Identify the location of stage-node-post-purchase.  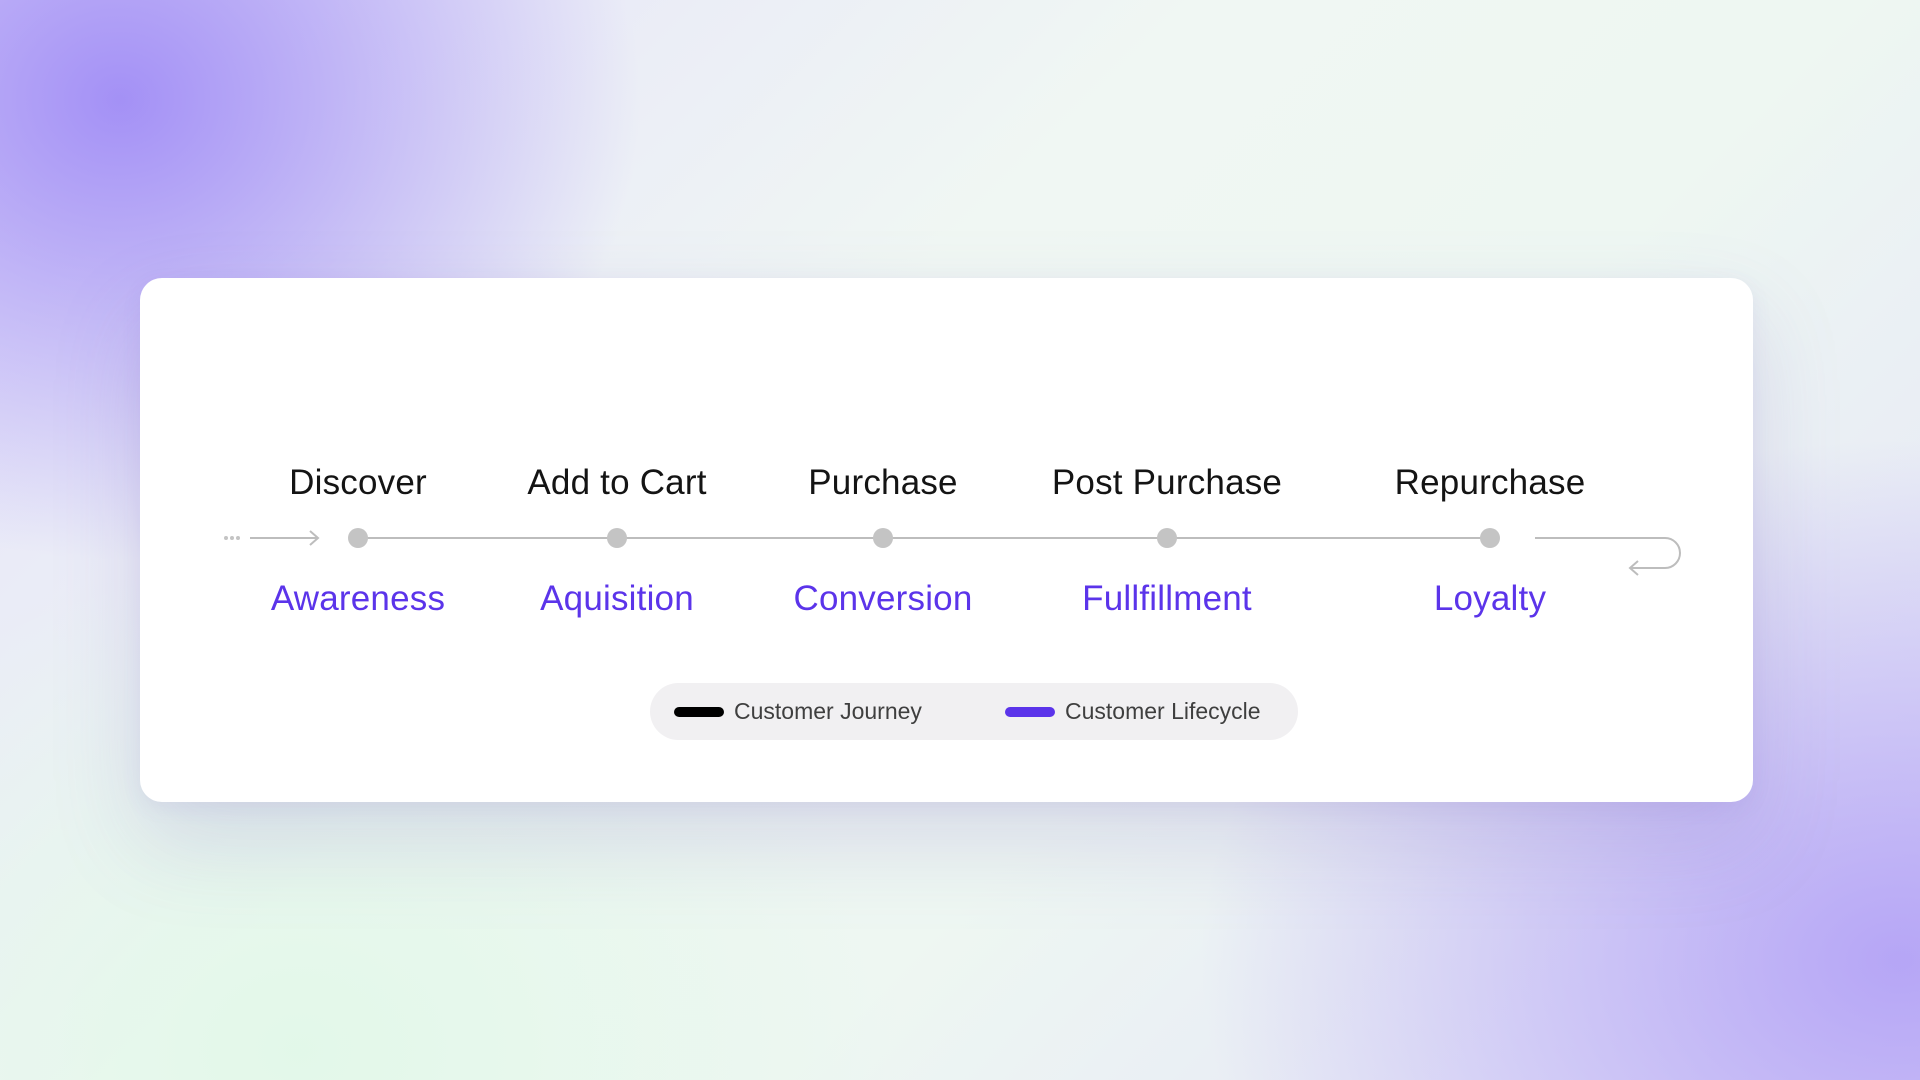
(1167, 538).